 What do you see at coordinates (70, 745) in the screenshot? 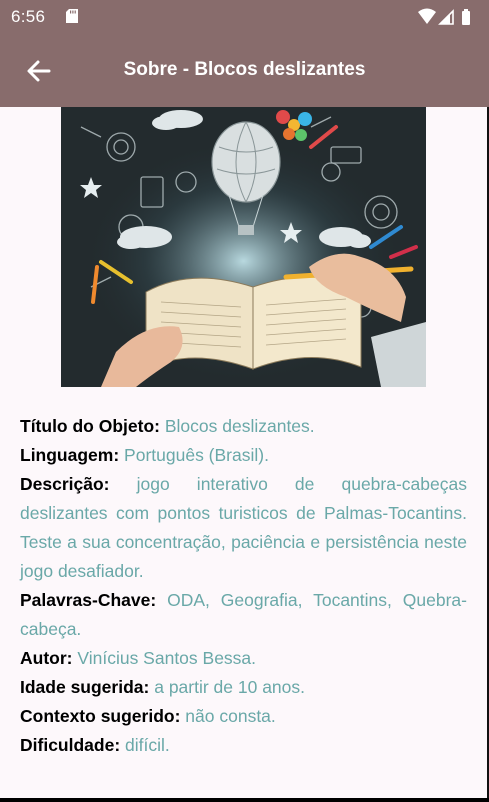
I see `detail-label: Dificuldade:` at bounding box center [70, 745].